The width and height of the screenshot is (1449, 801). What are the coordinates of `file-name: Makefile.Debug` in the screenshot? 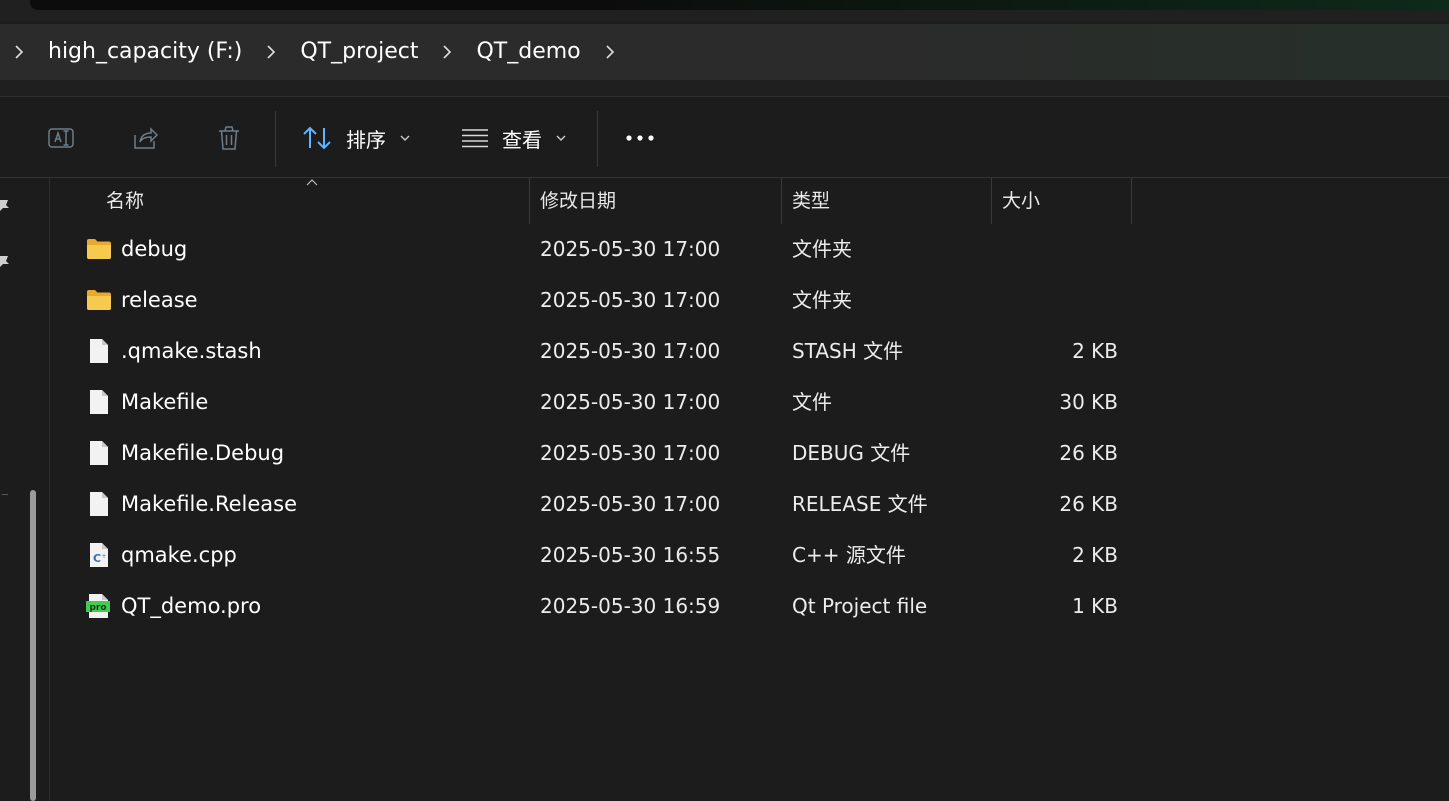 It's located at (203, 453).